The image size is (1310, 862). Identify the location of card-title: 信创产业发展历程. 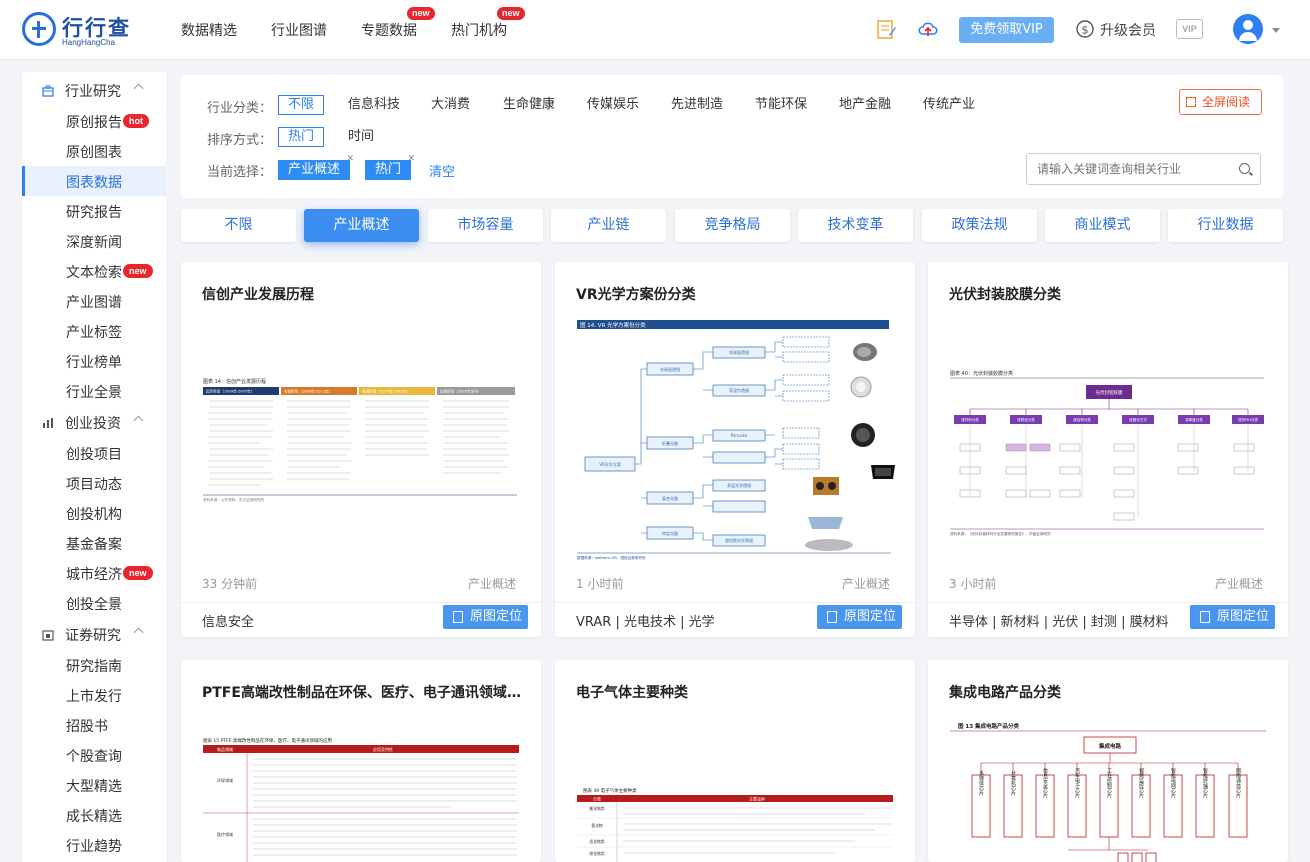
(362, 294).